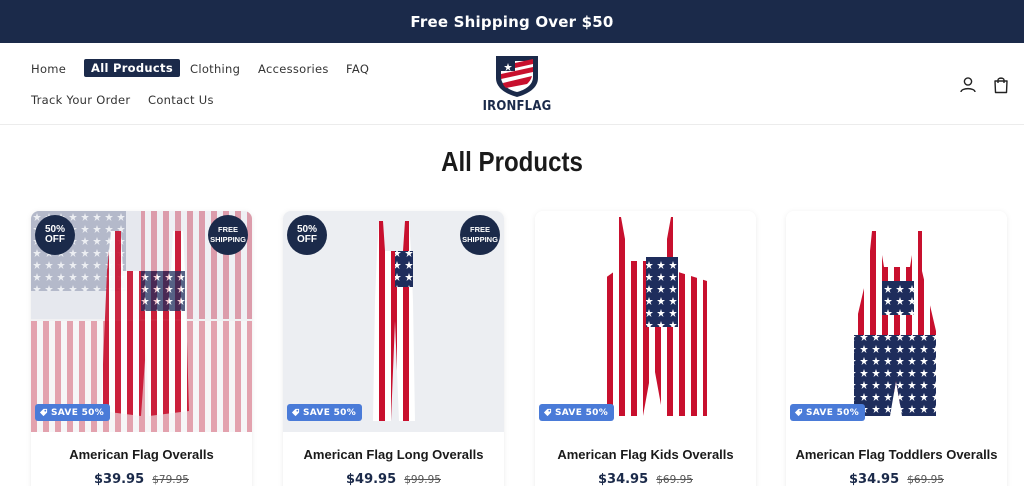 This screenshot has width=1024, height=486. I want to click on user-icon, so click(968, 85).